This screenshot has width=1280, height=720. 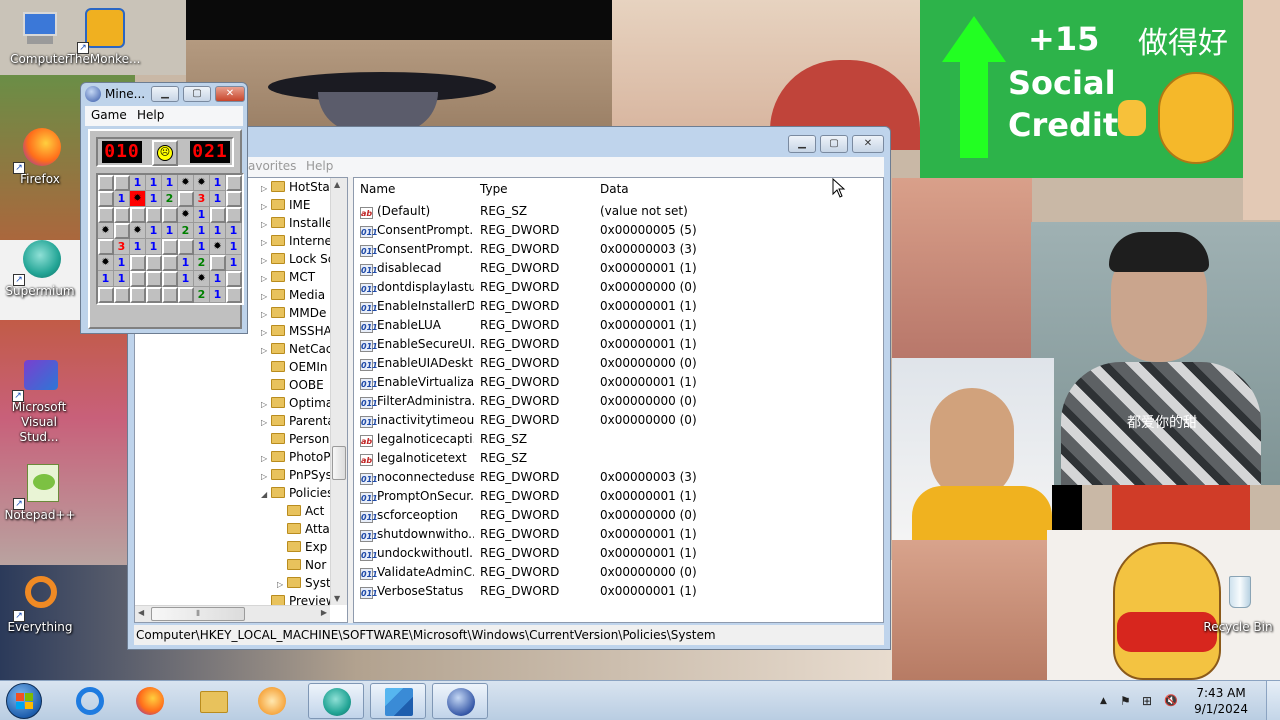 What do you see at coordinates (40, 268) in the screenshot?
I see `desktop-icon-supermium: ↗ Supermium` at bounding box center [40, 268].